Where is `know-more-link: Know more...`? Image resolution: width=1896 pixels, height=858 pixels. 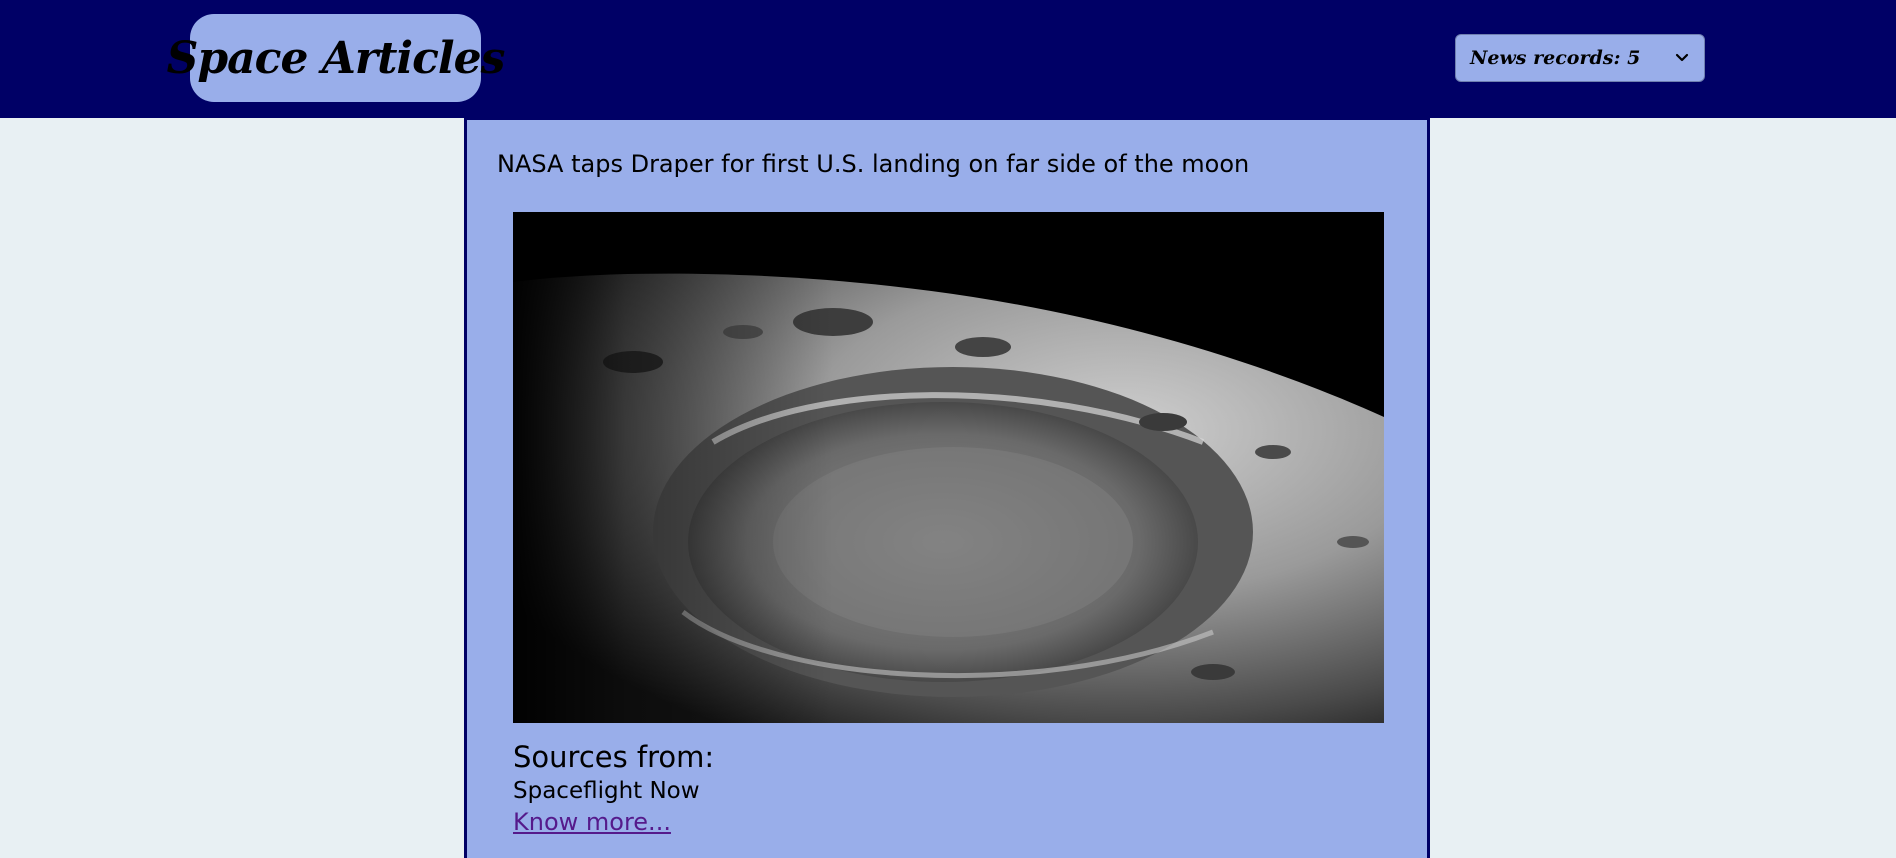
know-more-link: Know more... is located at coordinates (592, 822).